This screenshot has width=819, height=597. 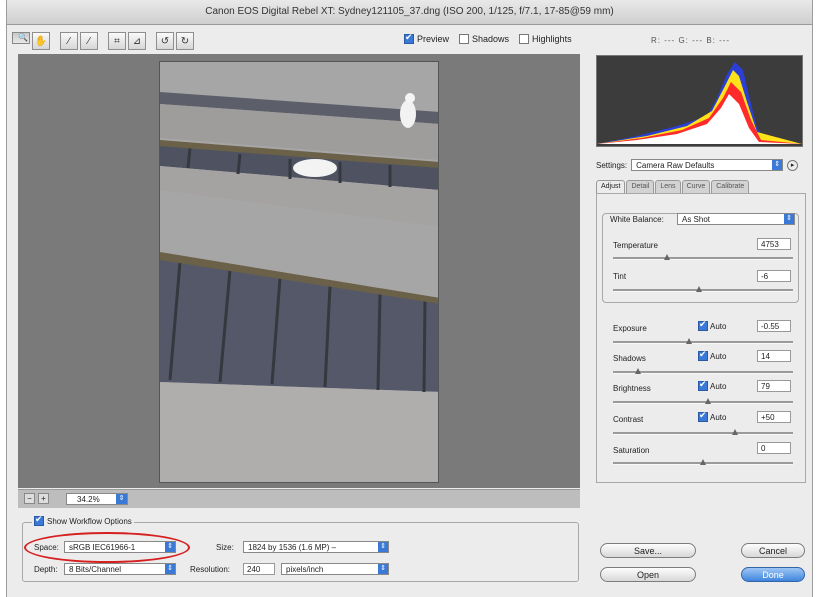 I want to click on settings-select: Camera Raw Defaults ⇕, so click(x=707, y=165).